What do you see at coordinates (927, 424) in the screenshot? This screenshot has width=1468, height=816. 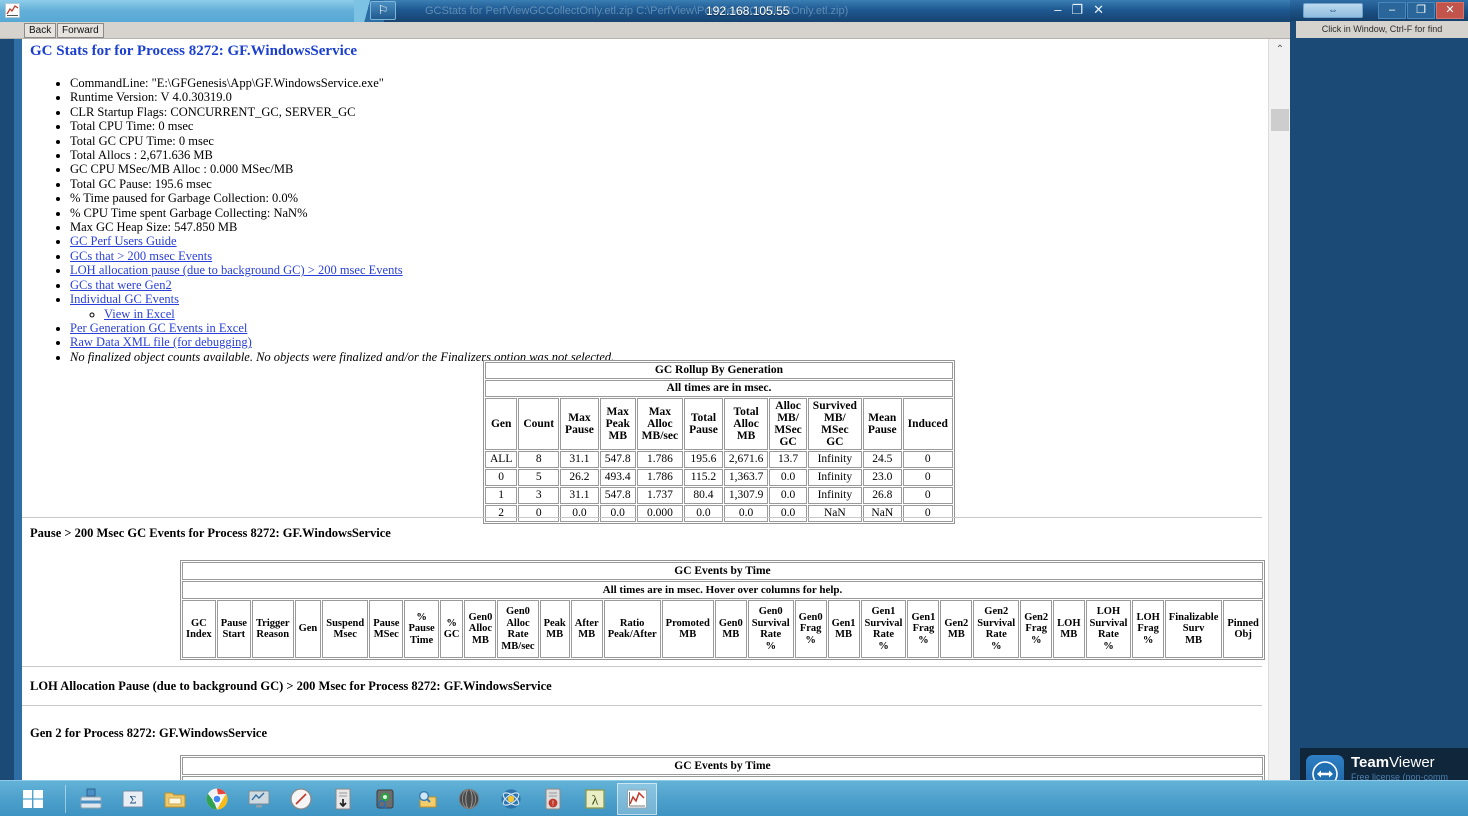 I see `column-header: Induced` at bounding box center [927, 424].